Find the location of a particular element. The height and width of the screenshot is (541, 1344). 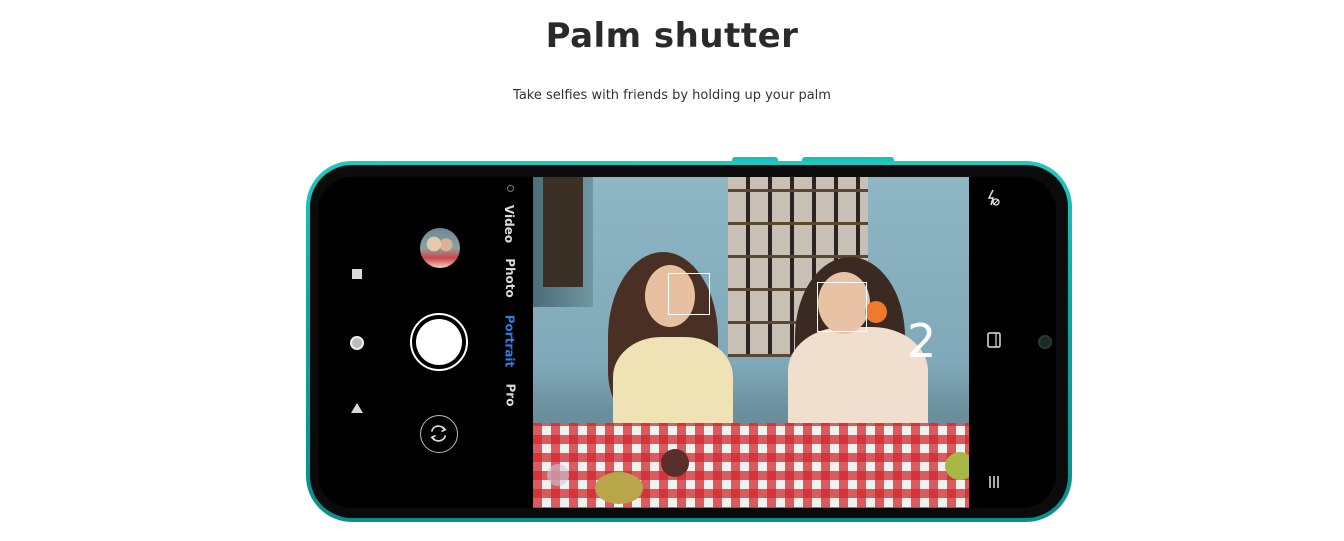

mode-video: Video is located at coordinates (509, 224).